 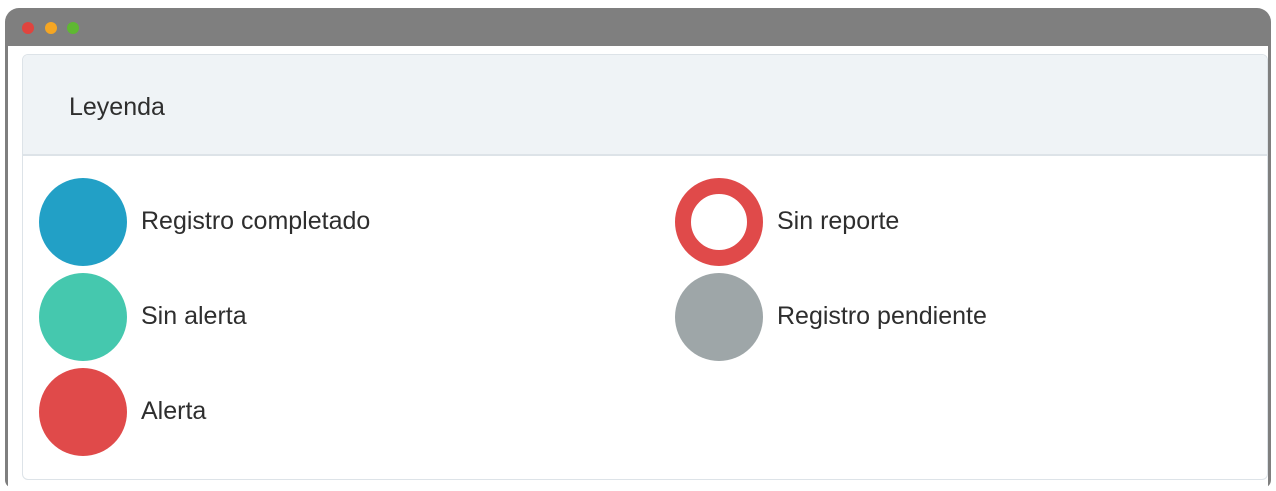 I want to click on alerta-circle-icon, so click(x=83, y=412).